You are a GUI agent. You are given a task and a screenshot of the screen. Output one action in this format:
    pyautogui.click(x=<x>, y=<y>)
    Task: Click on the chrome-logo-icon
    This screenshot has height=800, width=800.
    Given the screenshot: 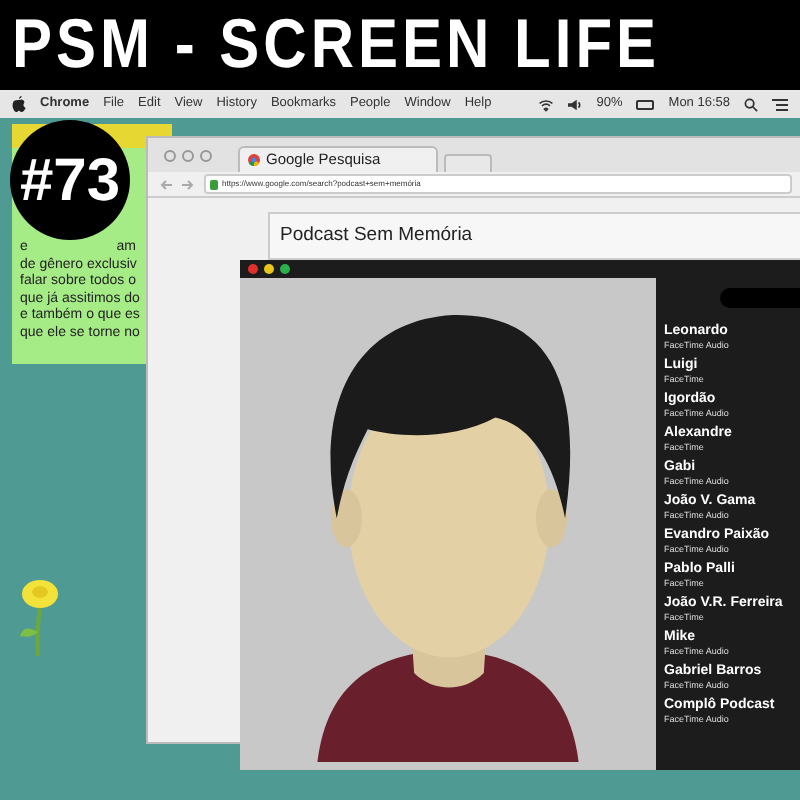 What is the action you would take?
    pyautogui.click(x=254, y=160)
    